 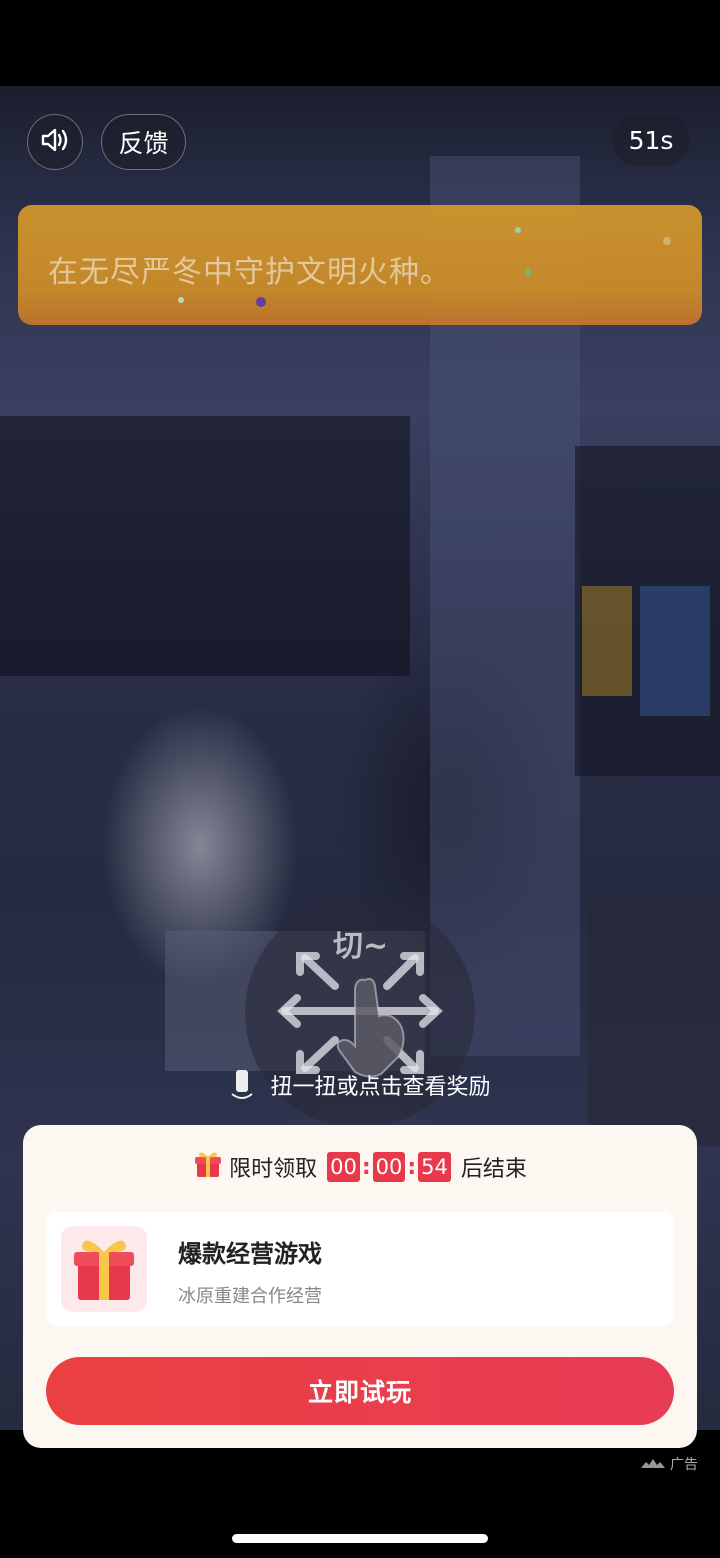 What do you see at coordinates (493, 1169) in the screenshot?
I see `countdown-suffix: 后结束` at bounding box center [493, 1169].